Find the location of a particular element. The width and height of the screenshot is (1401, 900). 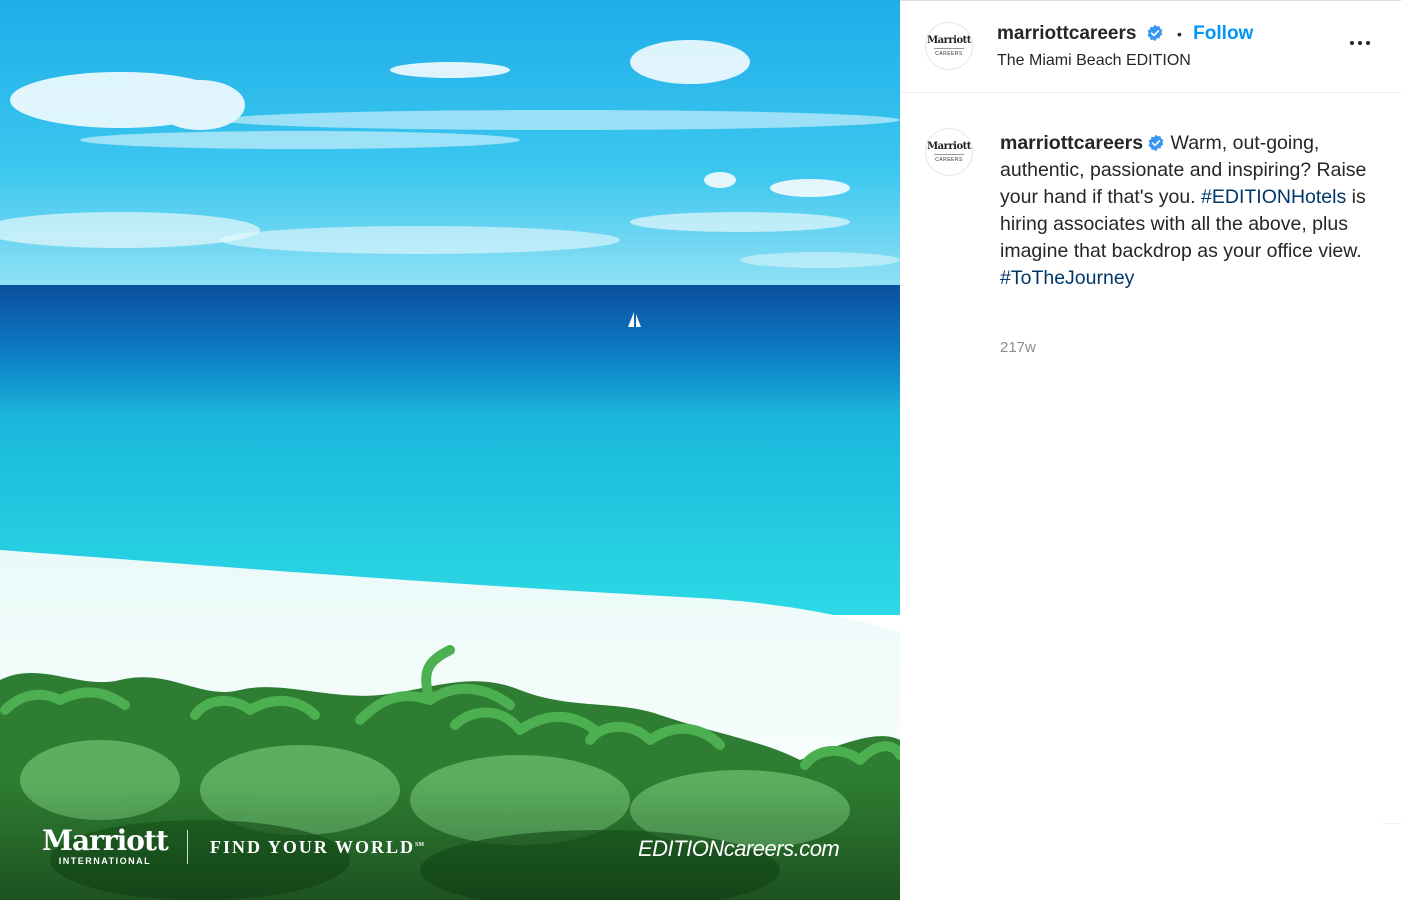

marriott-logo: Marriott INTERNATIONAL is located at coordinates (105, 845).